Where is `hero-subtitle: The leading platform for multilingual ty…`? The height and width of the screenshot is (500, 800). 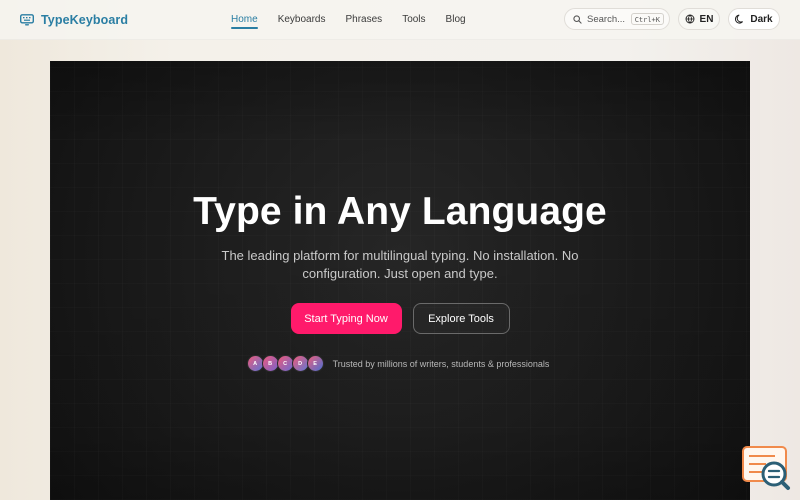
hero-subtitle: The leading platform for multilingual ty… is located at coordinates (400, 264).